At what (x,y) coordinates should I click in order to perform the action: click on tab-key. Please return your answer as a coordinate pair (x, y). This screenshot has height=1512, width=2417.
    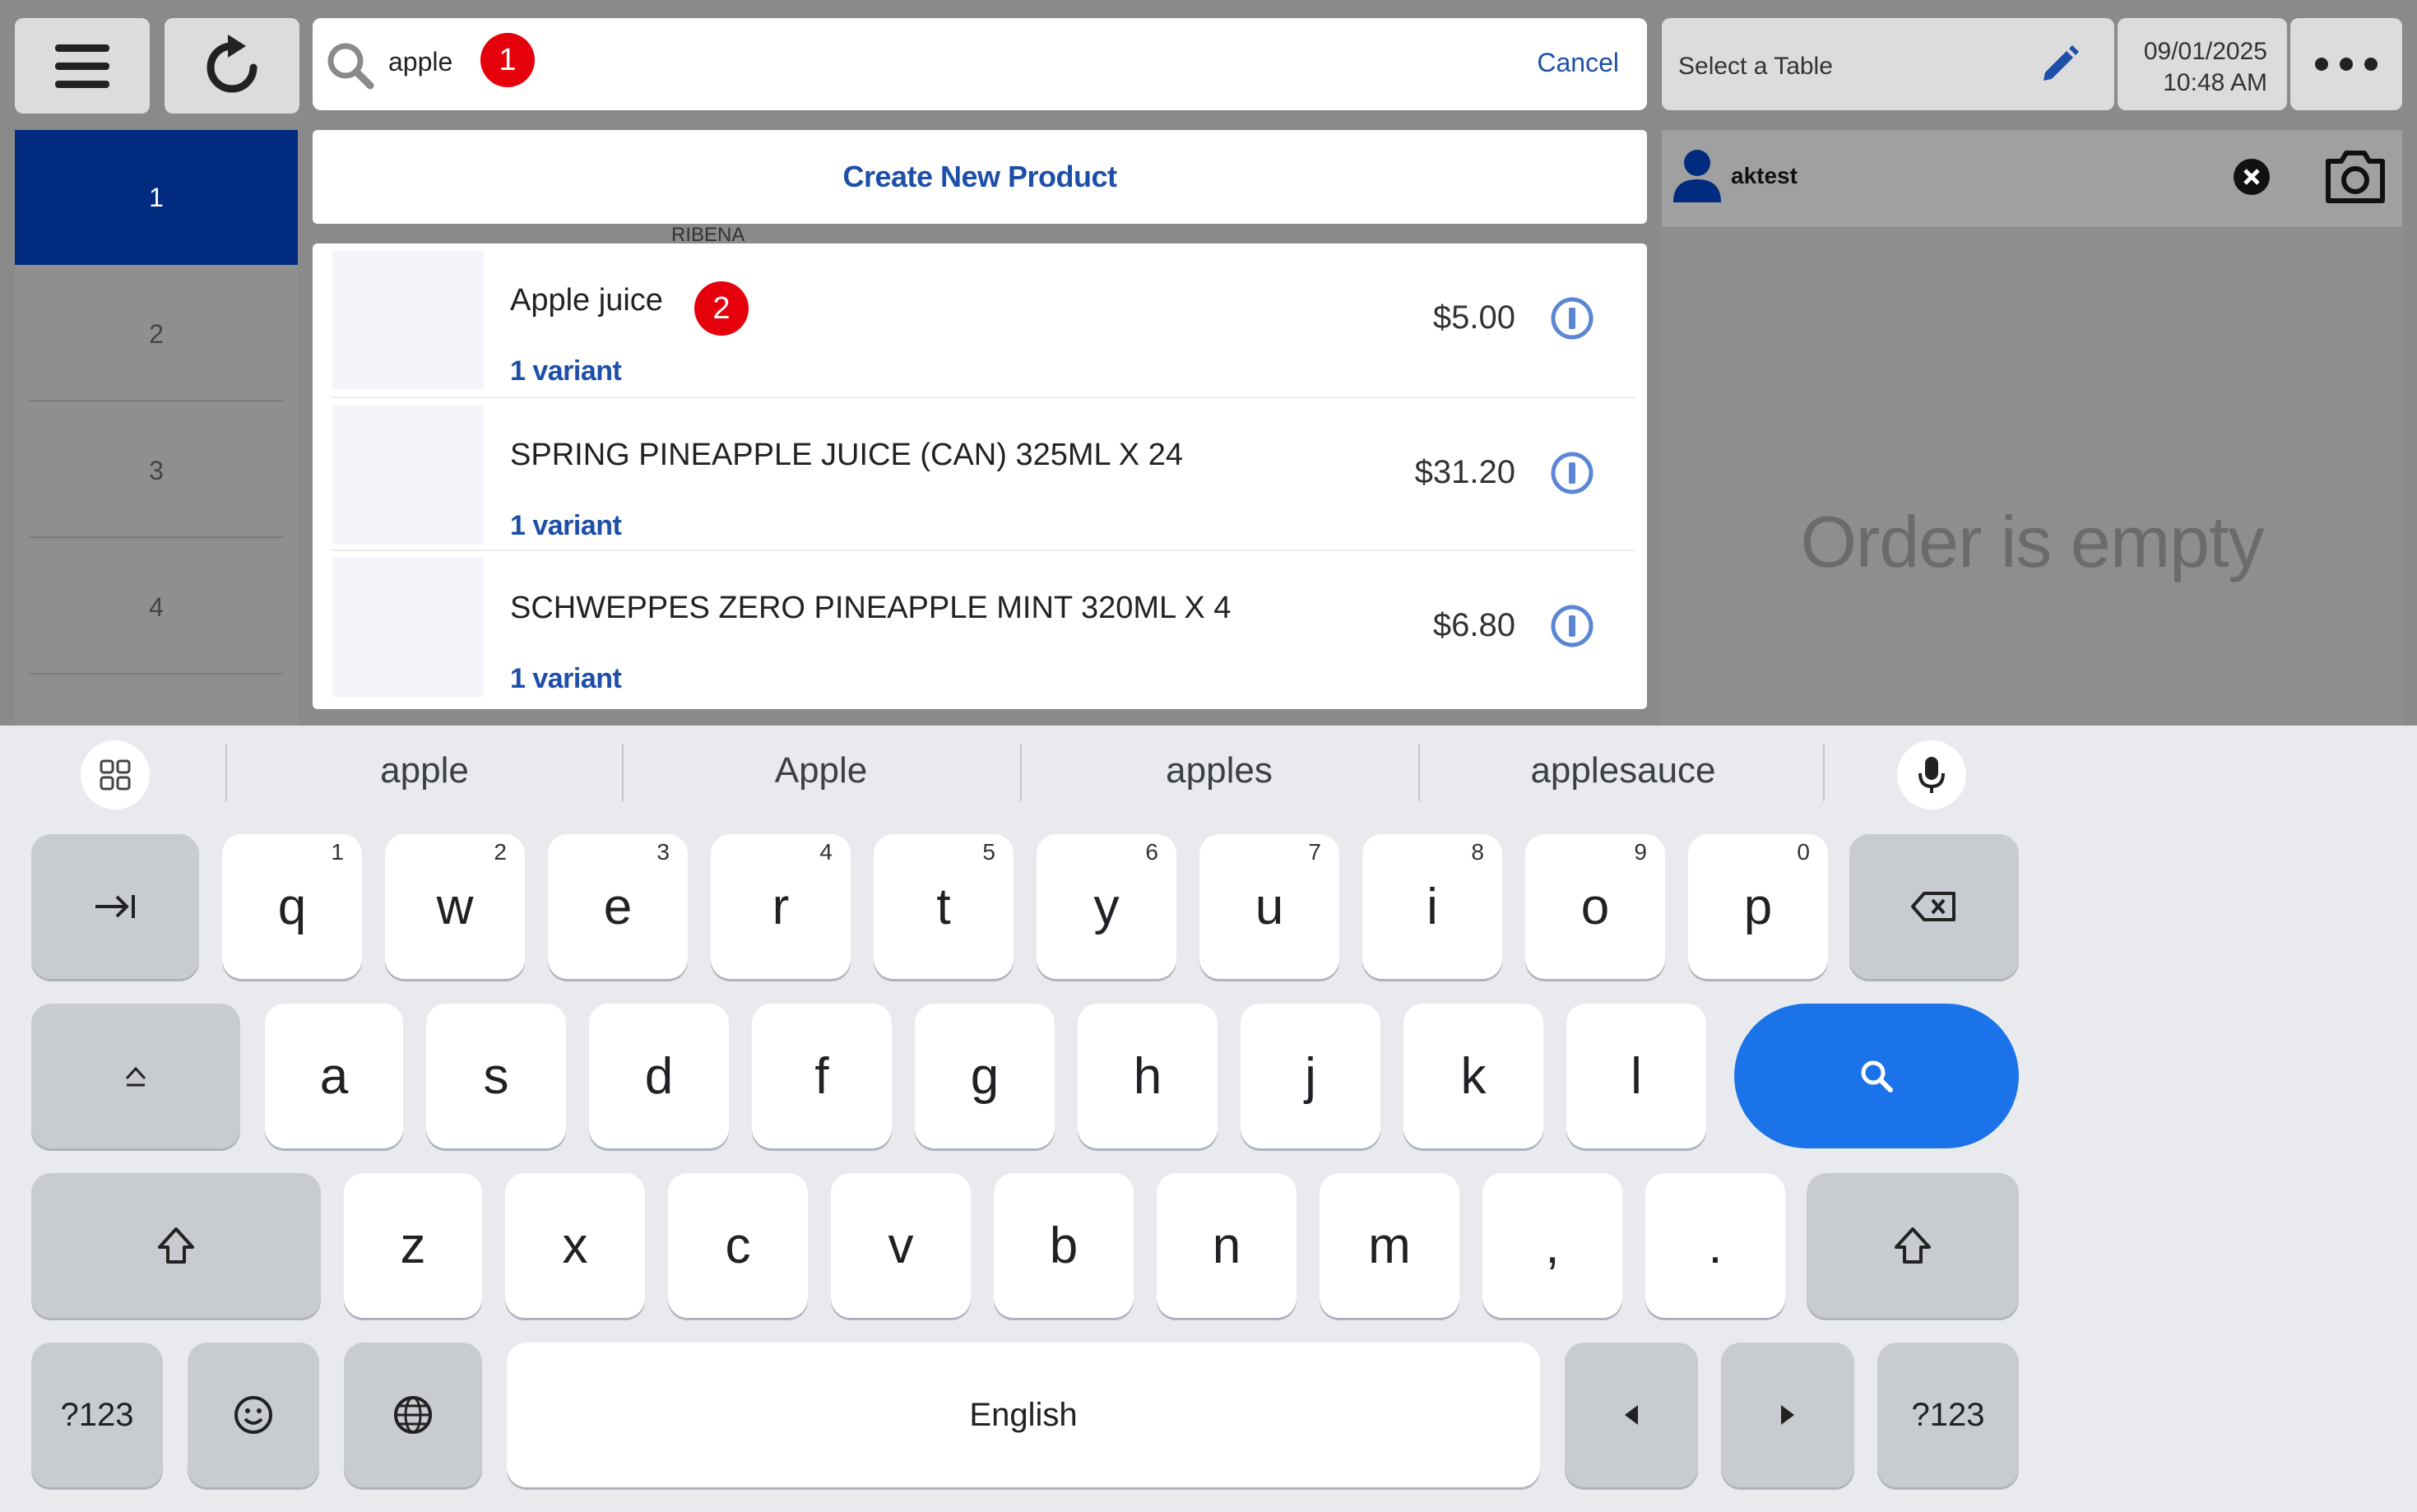
    Looking at the image, I should click on (115, 906).